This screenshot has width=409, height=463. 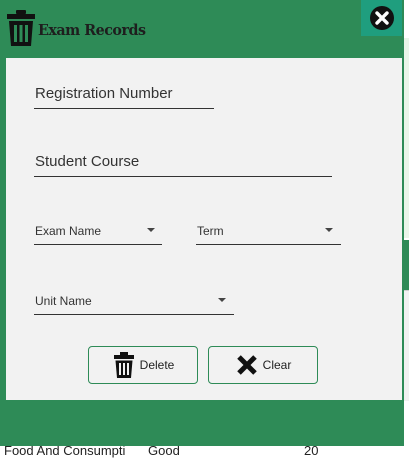 What do you see at coordinates (104, 93) in the screenshot?
I see `registration-number-placeholder: Registration Number` at bounding box center [104, 93].